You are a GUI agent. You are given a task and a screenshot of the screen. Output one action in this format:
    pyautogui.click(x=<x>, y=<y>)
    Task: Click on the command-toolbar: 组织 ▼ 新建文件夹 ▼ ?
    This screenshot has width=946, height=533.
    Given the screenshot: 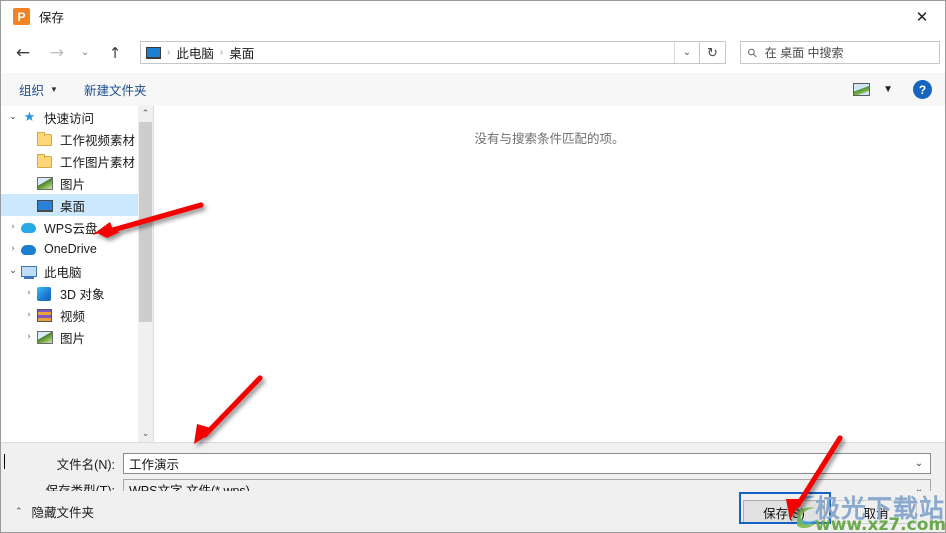 What is the action you would take?
    pyautogui.click(x=473, y=90)
    